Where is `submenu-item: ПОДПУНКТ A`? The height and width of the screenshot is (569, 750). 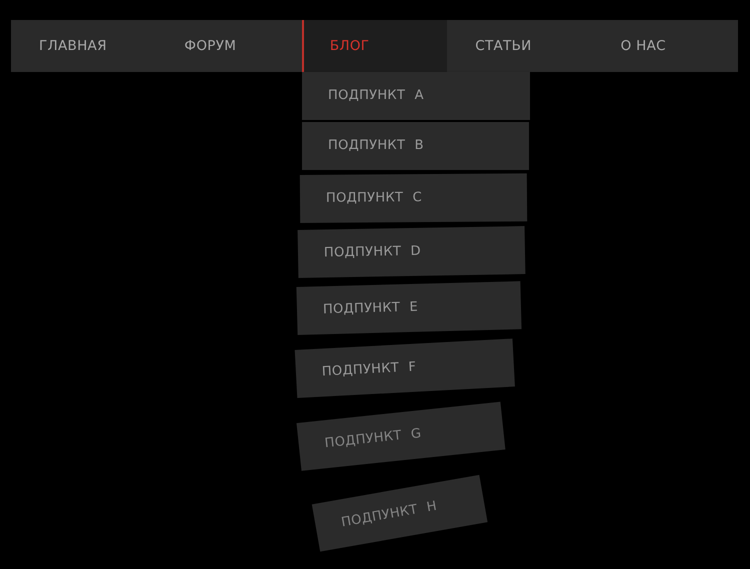 submenu-item: ПОДПУНКТ A is located at coordinates (416, 96).